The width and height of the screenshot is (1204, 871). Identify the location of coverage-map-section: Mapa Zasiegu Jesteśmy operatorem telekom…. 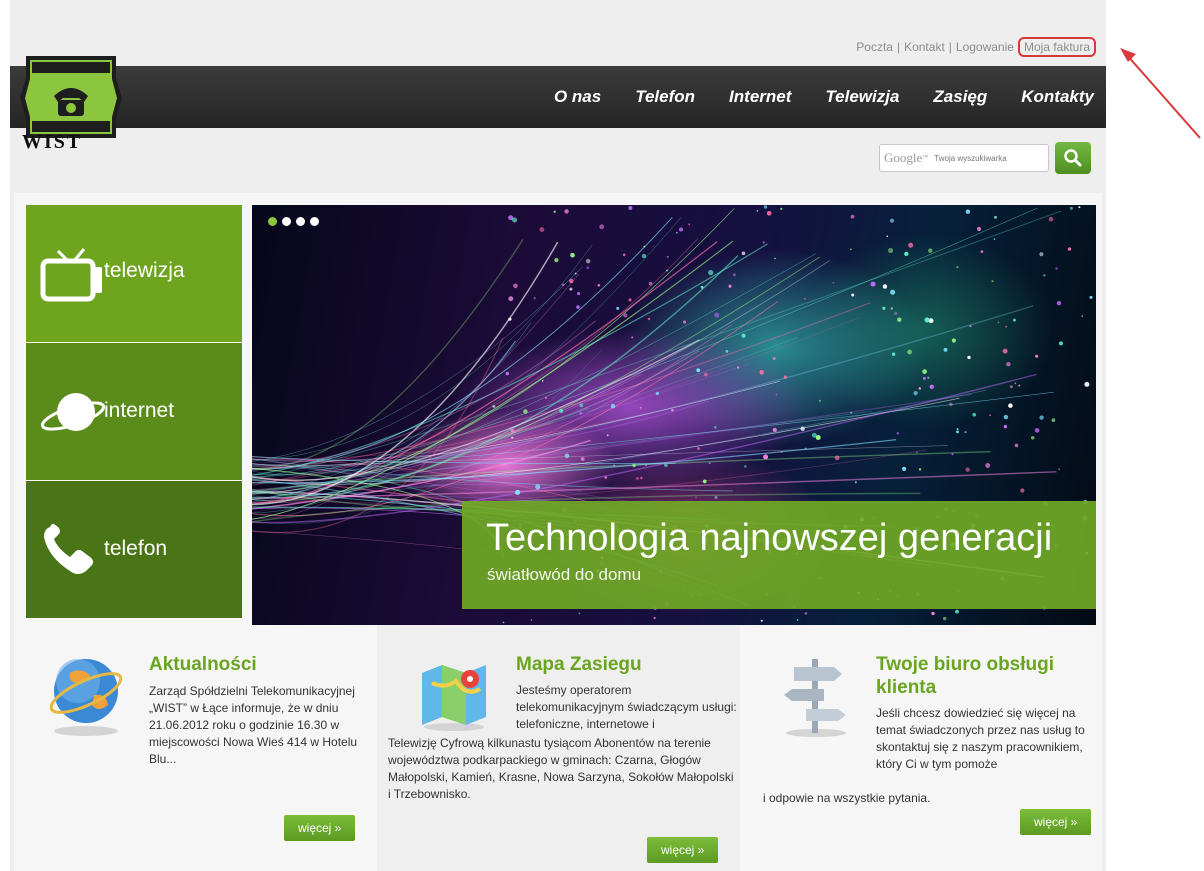
(558, 748).